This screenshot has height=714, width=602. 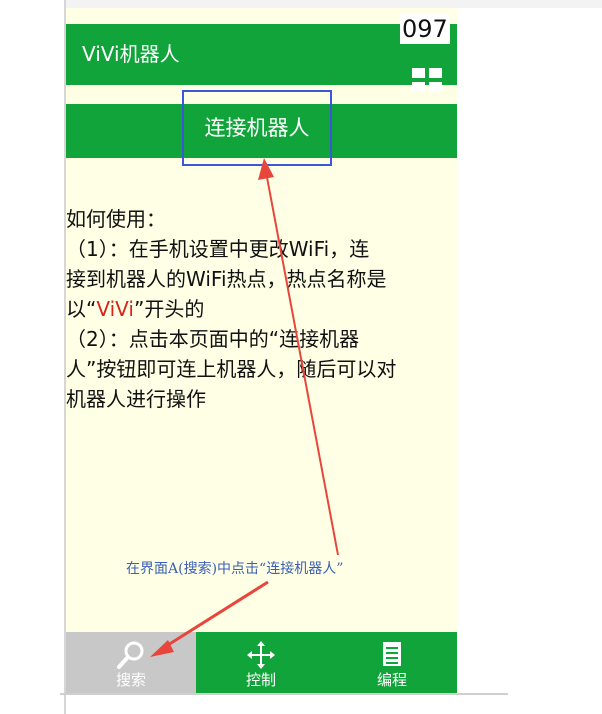 What do you see at coordinates (261, 655) in the screenshot?
I see `move-arrows-icon` at bounding box center [261, 655].